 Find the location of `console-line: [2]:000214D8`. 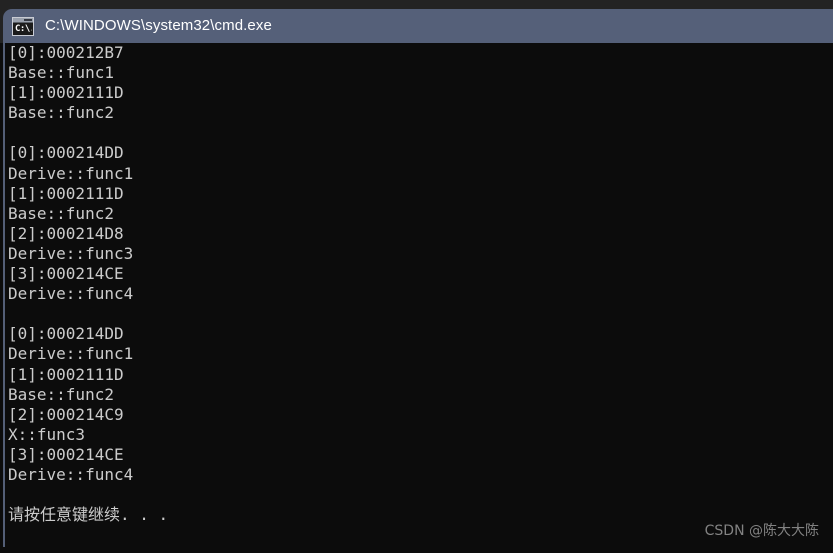

console-line: [2]:000214D8 is located at coordinates (66, 233).